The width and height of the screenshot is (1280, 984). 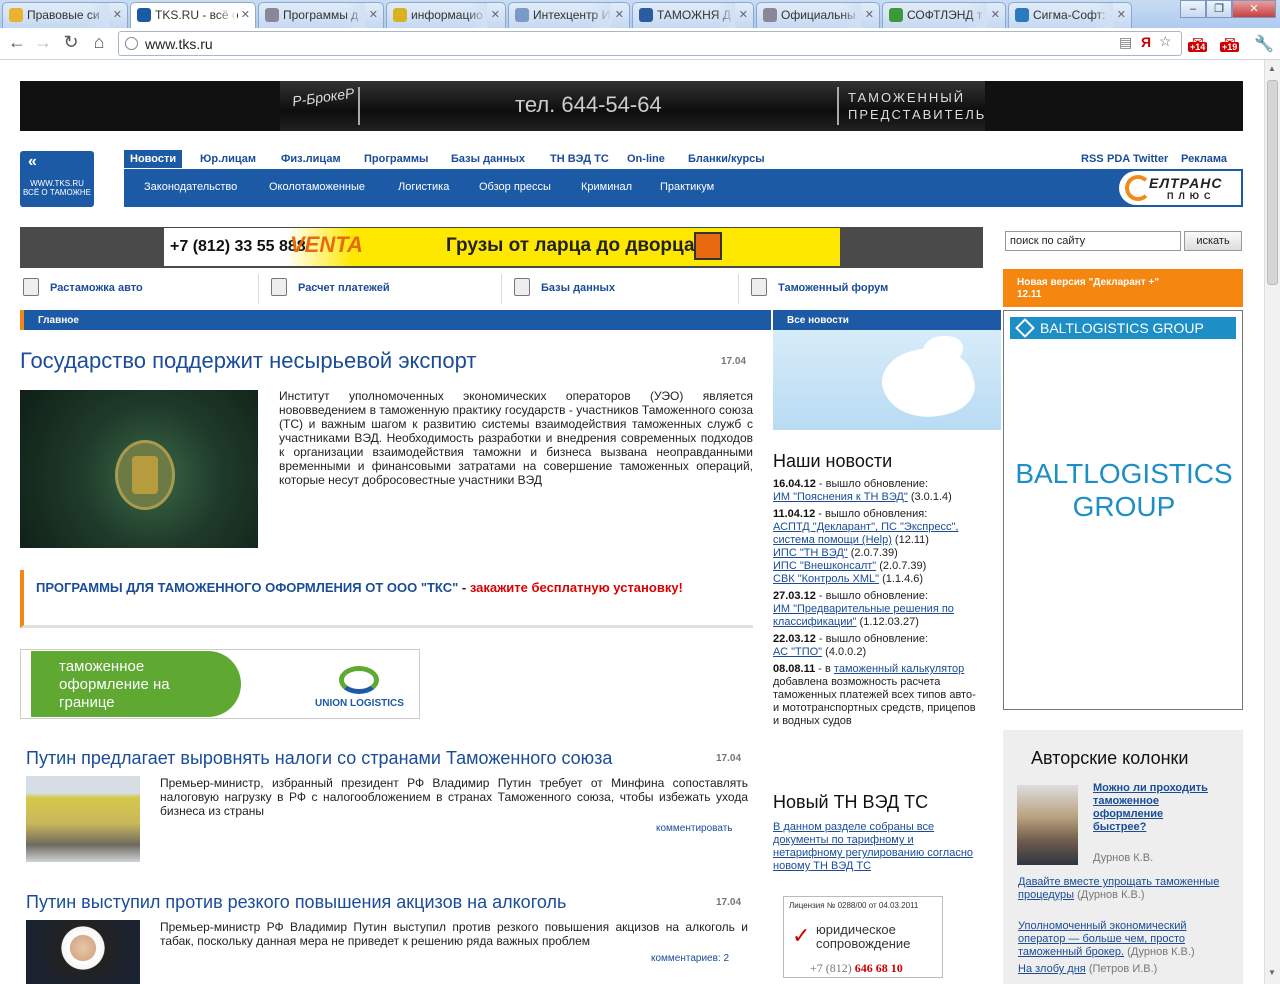 What do you see at coordinates (840, 497) in the screenshot?
I see `update-link: ИМ "Пояснения к ТН ВЭД"` at bounding box center [840, 497].